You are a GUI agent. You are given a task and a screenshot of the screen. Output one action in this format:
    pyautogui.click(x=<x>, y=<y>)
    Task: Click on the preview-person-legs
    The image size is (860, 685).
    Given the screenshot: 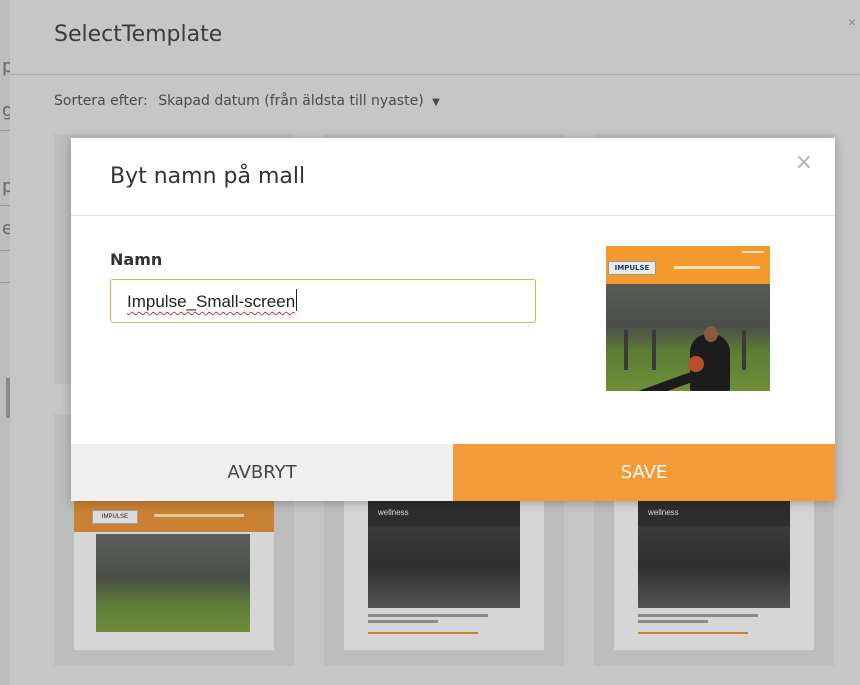 What is the action you would take?
    pyautogui.click(x=664, y=381)
    